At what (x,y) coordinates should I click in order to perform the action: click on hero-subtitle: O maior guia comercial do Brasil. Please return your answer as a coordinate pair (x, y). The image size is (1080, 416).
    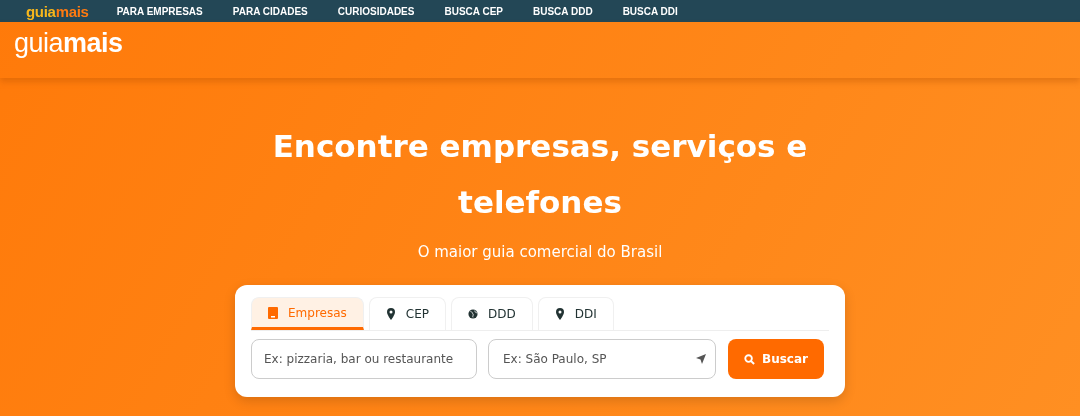
    Looking at the image, I should click on (540, 252).